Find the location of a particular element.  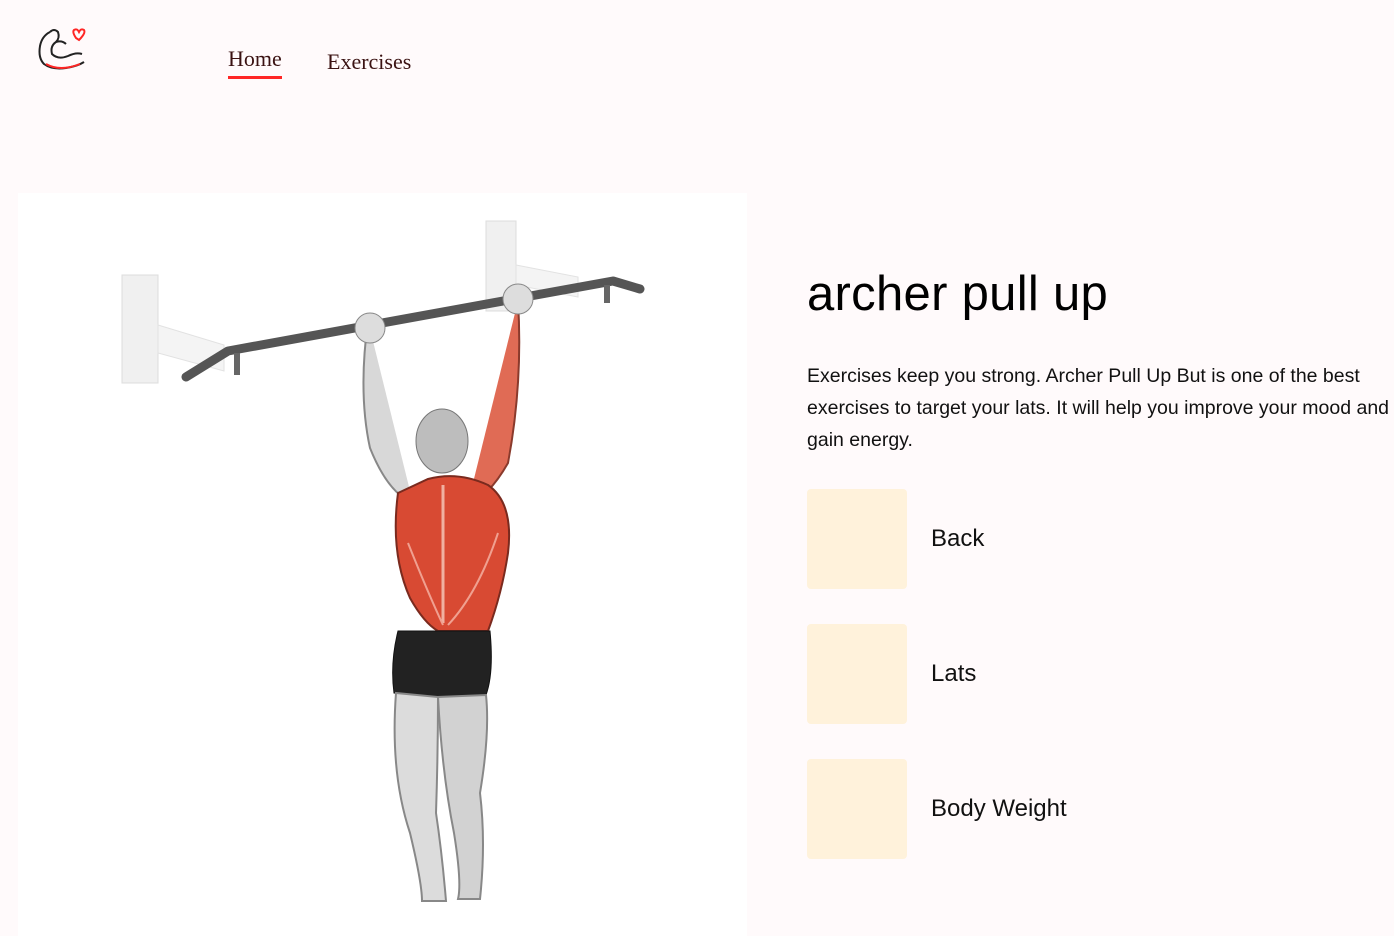

detail-item-equipment: Body Weight is located at coordinates (1017, 809).